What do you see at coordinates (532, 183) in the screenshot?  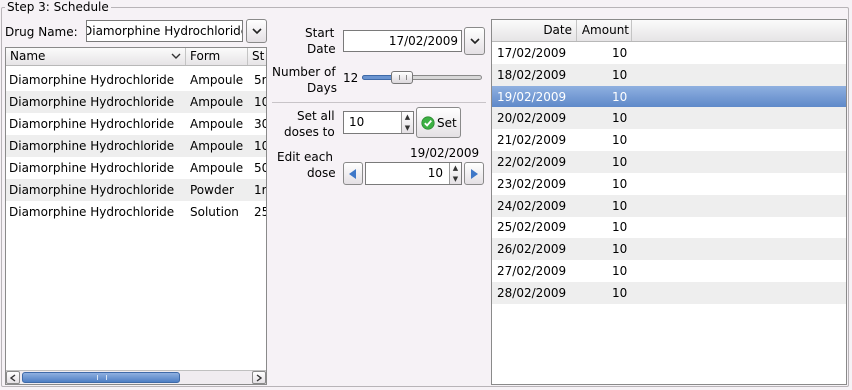 I see `dose-date-cell: 23/02/2009` at bounding box center [532, 183].